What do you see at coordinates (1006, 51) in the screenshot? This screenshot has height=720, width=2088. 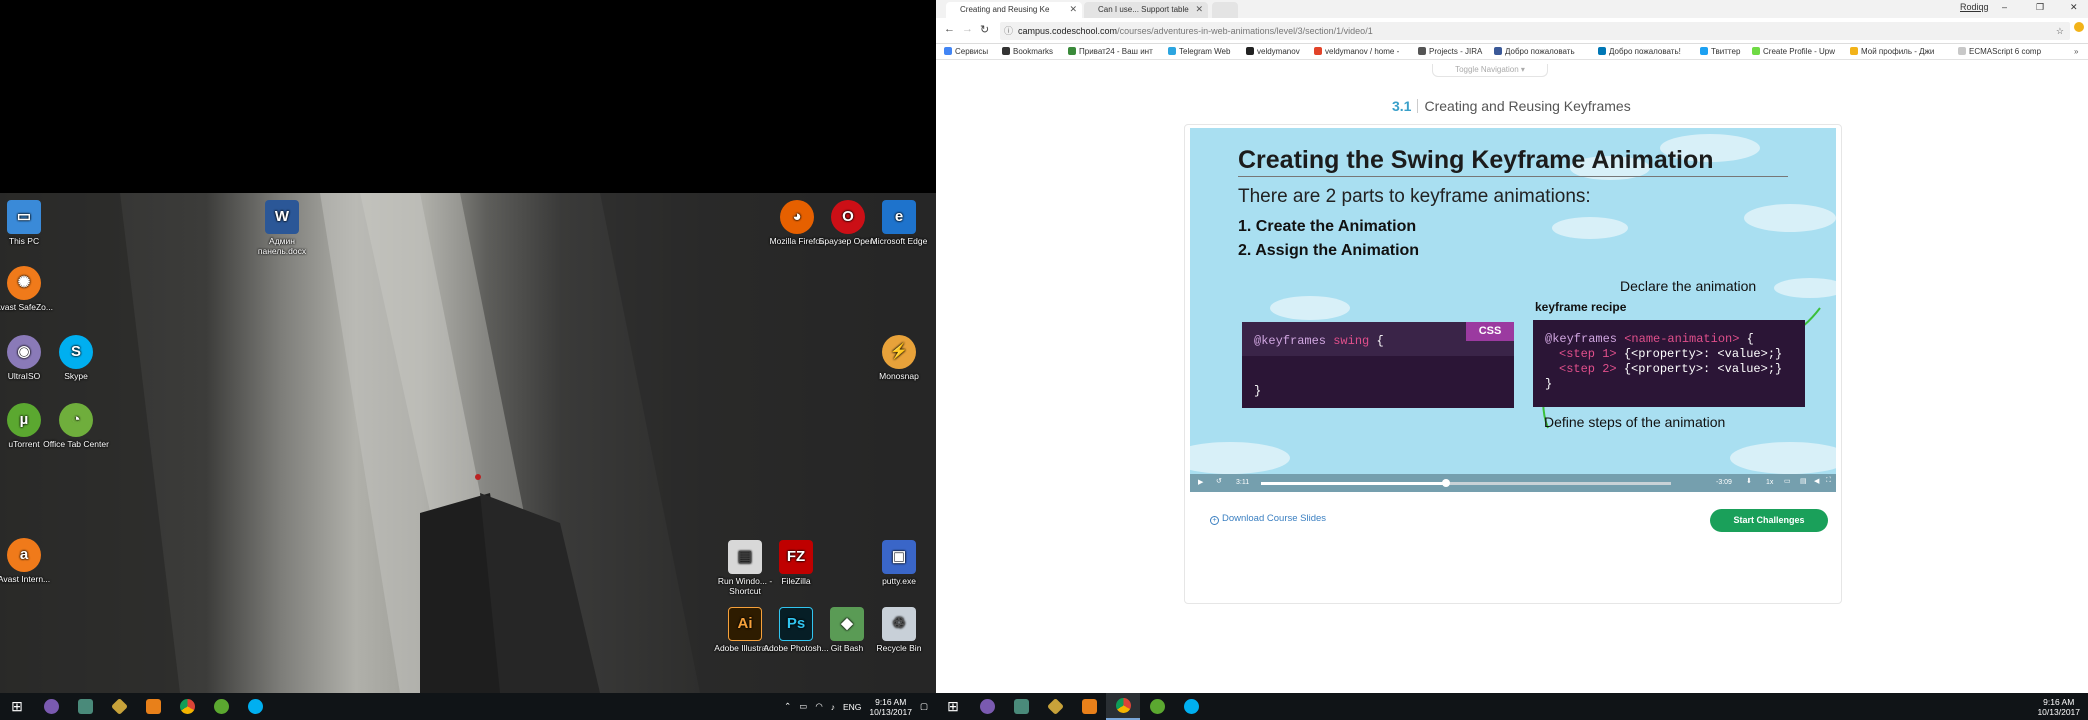 I see `star-icon` at bounding box center [1006, 51].